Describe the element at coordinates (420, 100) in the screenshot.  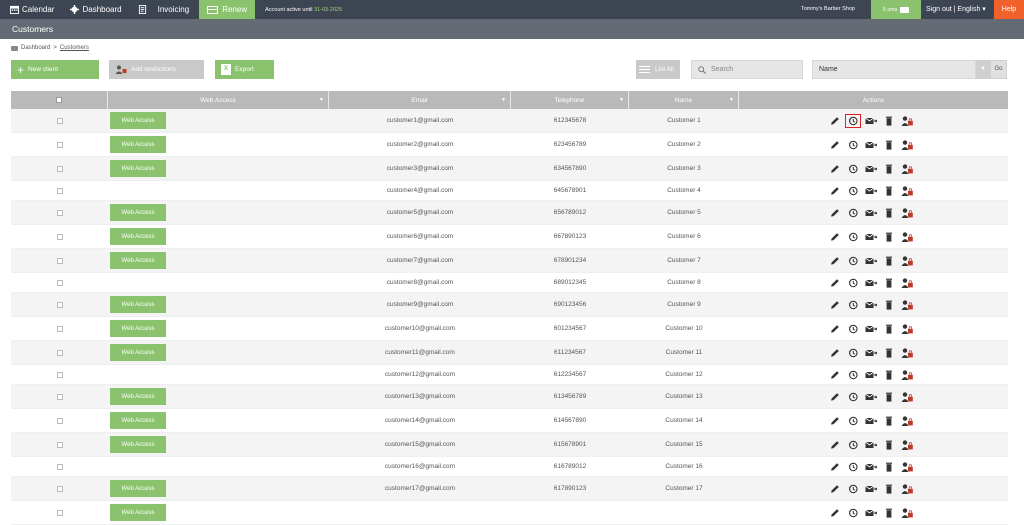
I see `column-header-email: Email ▼` at that location.